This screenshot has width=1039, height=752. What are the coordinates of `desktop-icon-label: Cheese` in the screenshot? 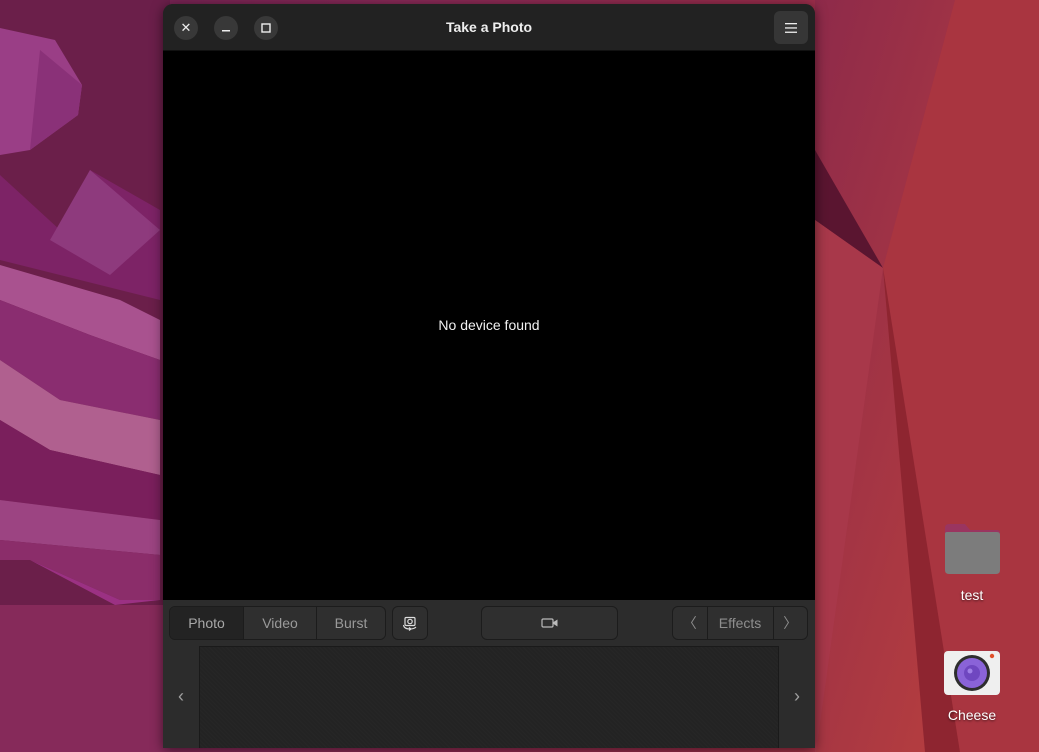 It's located at (972, 715).